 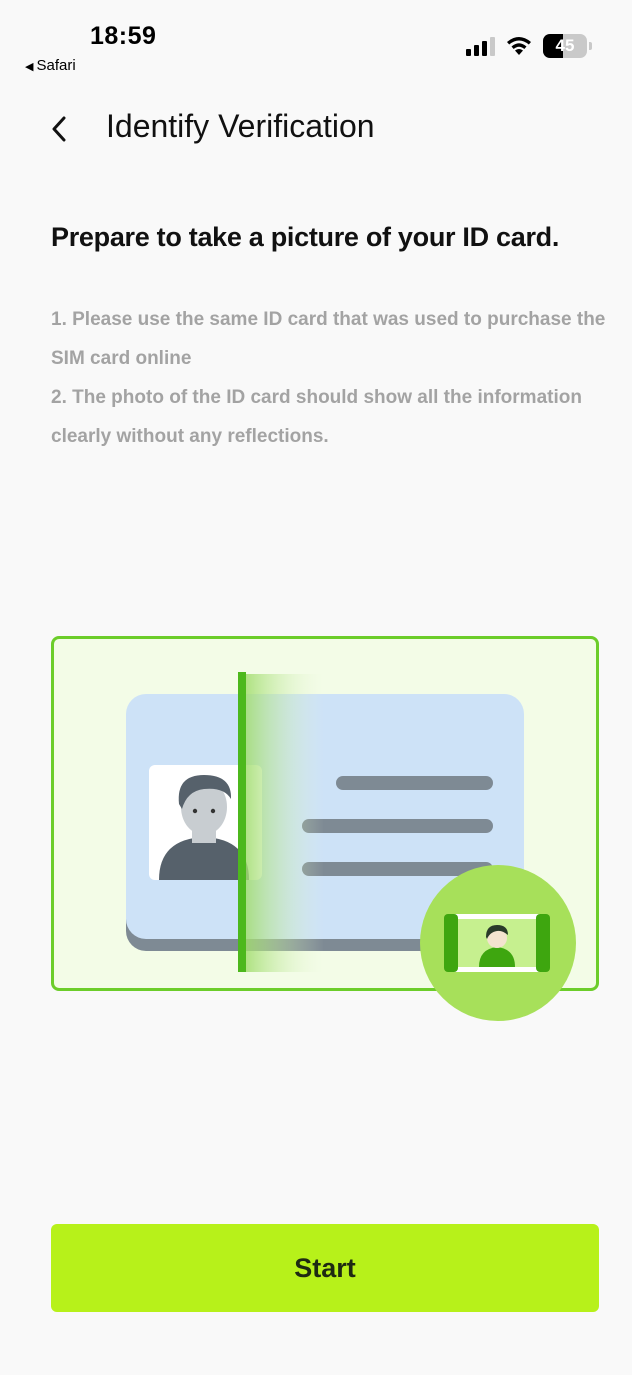 I want to click on wifi-icon, so click(x=519, y=46).